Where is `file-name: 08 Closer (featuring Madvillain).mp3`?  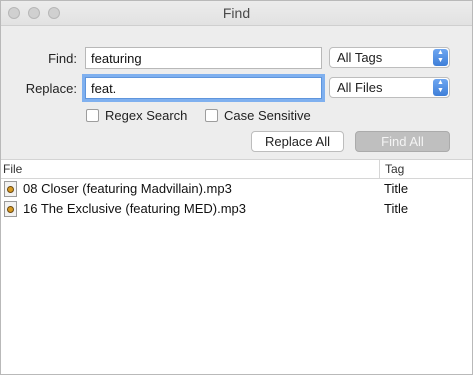
file-name: 08 Closer (featuring Madvillain).mp3 is located at coordinates (127, 188).